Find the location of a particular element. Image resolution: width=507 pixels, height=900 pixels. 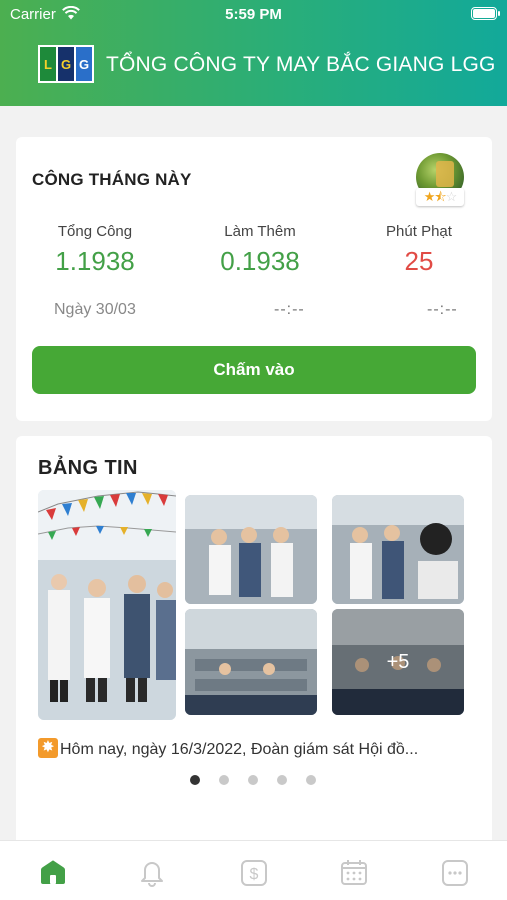

tab-more is located at coordinates (455, 872).